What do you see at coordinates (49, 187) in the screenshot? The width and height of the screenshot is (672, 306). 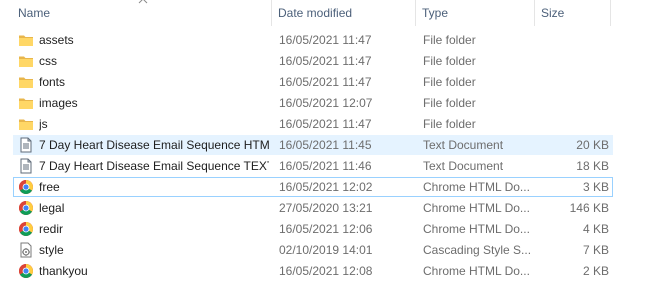 I see `file-name: free` at bounding box center [49, 187].